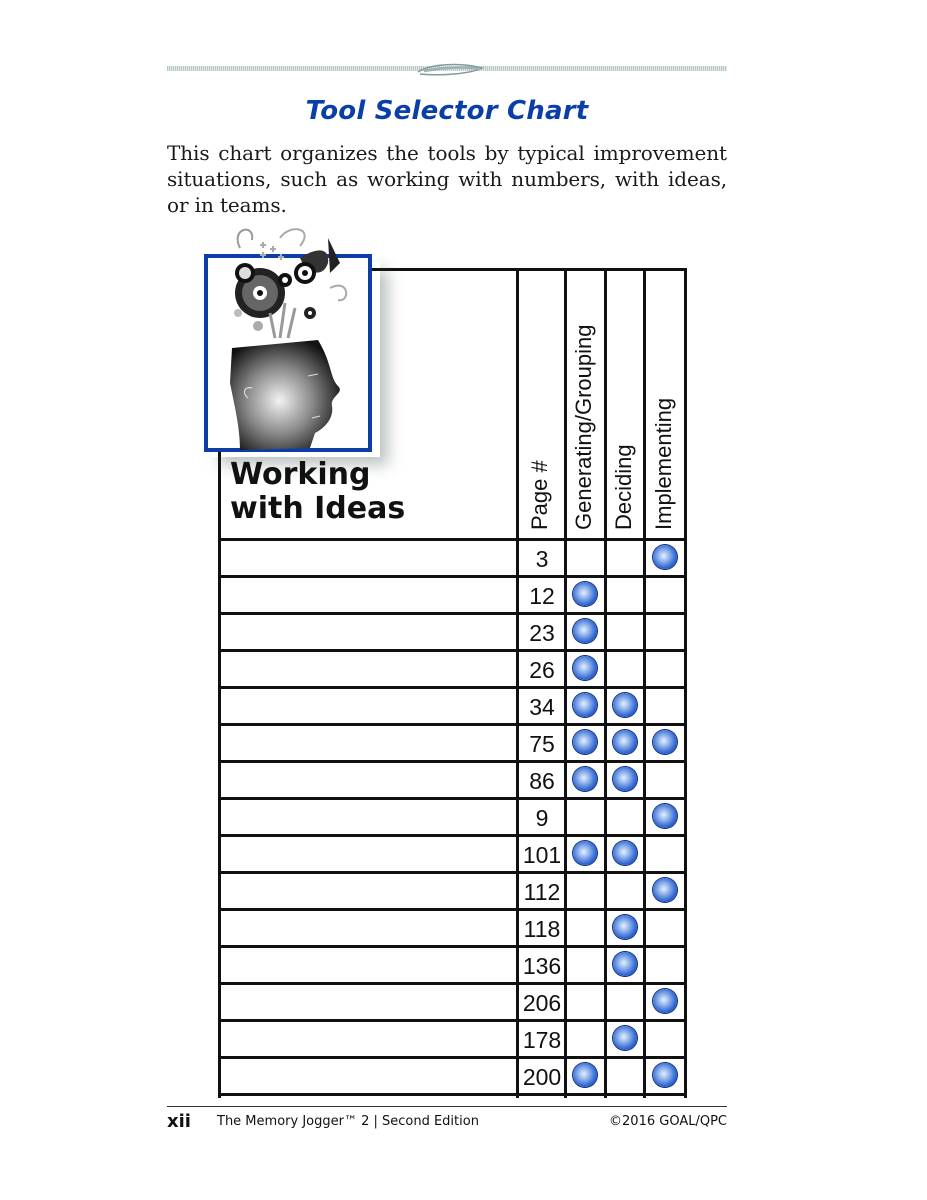  I want to click on page-number: 26, so click(542, 670).